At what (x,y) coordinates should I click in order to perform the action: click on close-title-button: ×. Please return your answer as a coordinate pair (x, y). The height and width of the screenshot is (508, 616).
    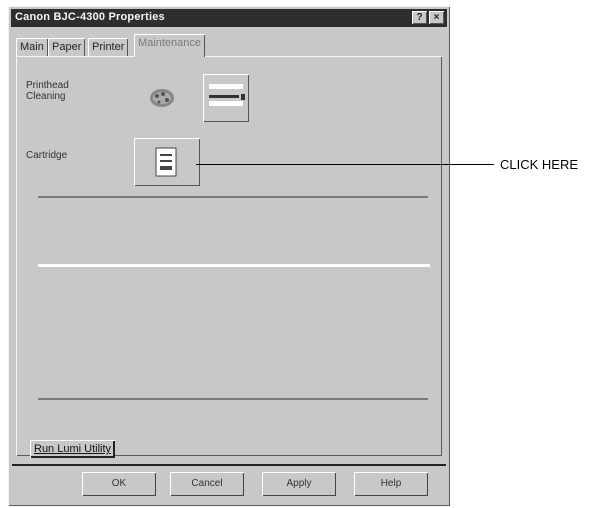
    Looking at the image, I should click on (436, 17).